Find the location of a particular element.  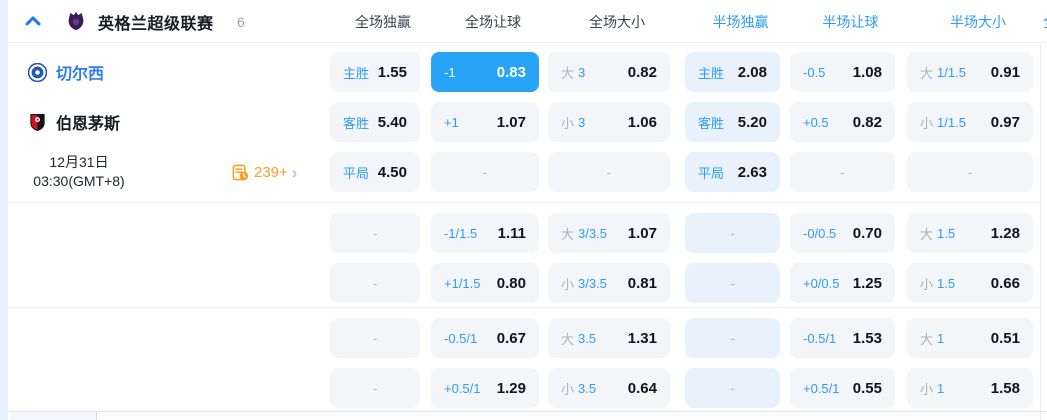

odds-cell: 小 1/1.5 0.97 is located at coordinates (970, 122).